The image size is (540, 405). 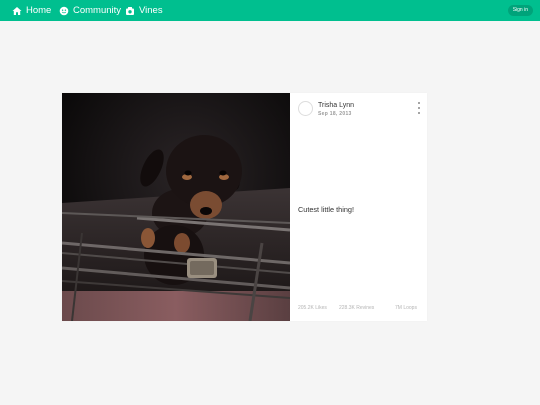 What do you see at coordinates (336, 105) in the screenshot?
I see `post-author: Trisha Lynn` at bounding box center [336, 105].